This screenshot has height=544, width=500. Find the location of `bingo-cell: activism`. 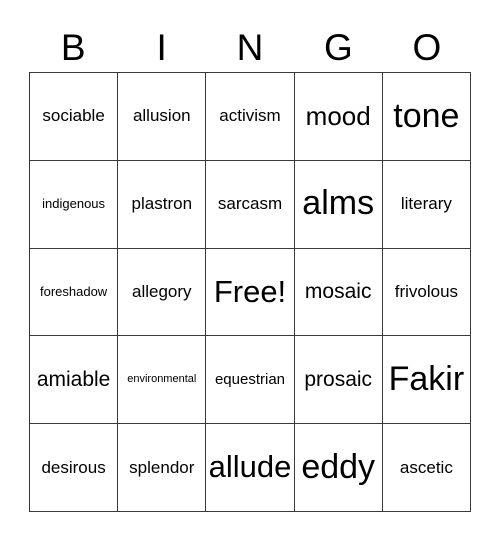

bingo-cell: activism is located at coordinates (250, 117).